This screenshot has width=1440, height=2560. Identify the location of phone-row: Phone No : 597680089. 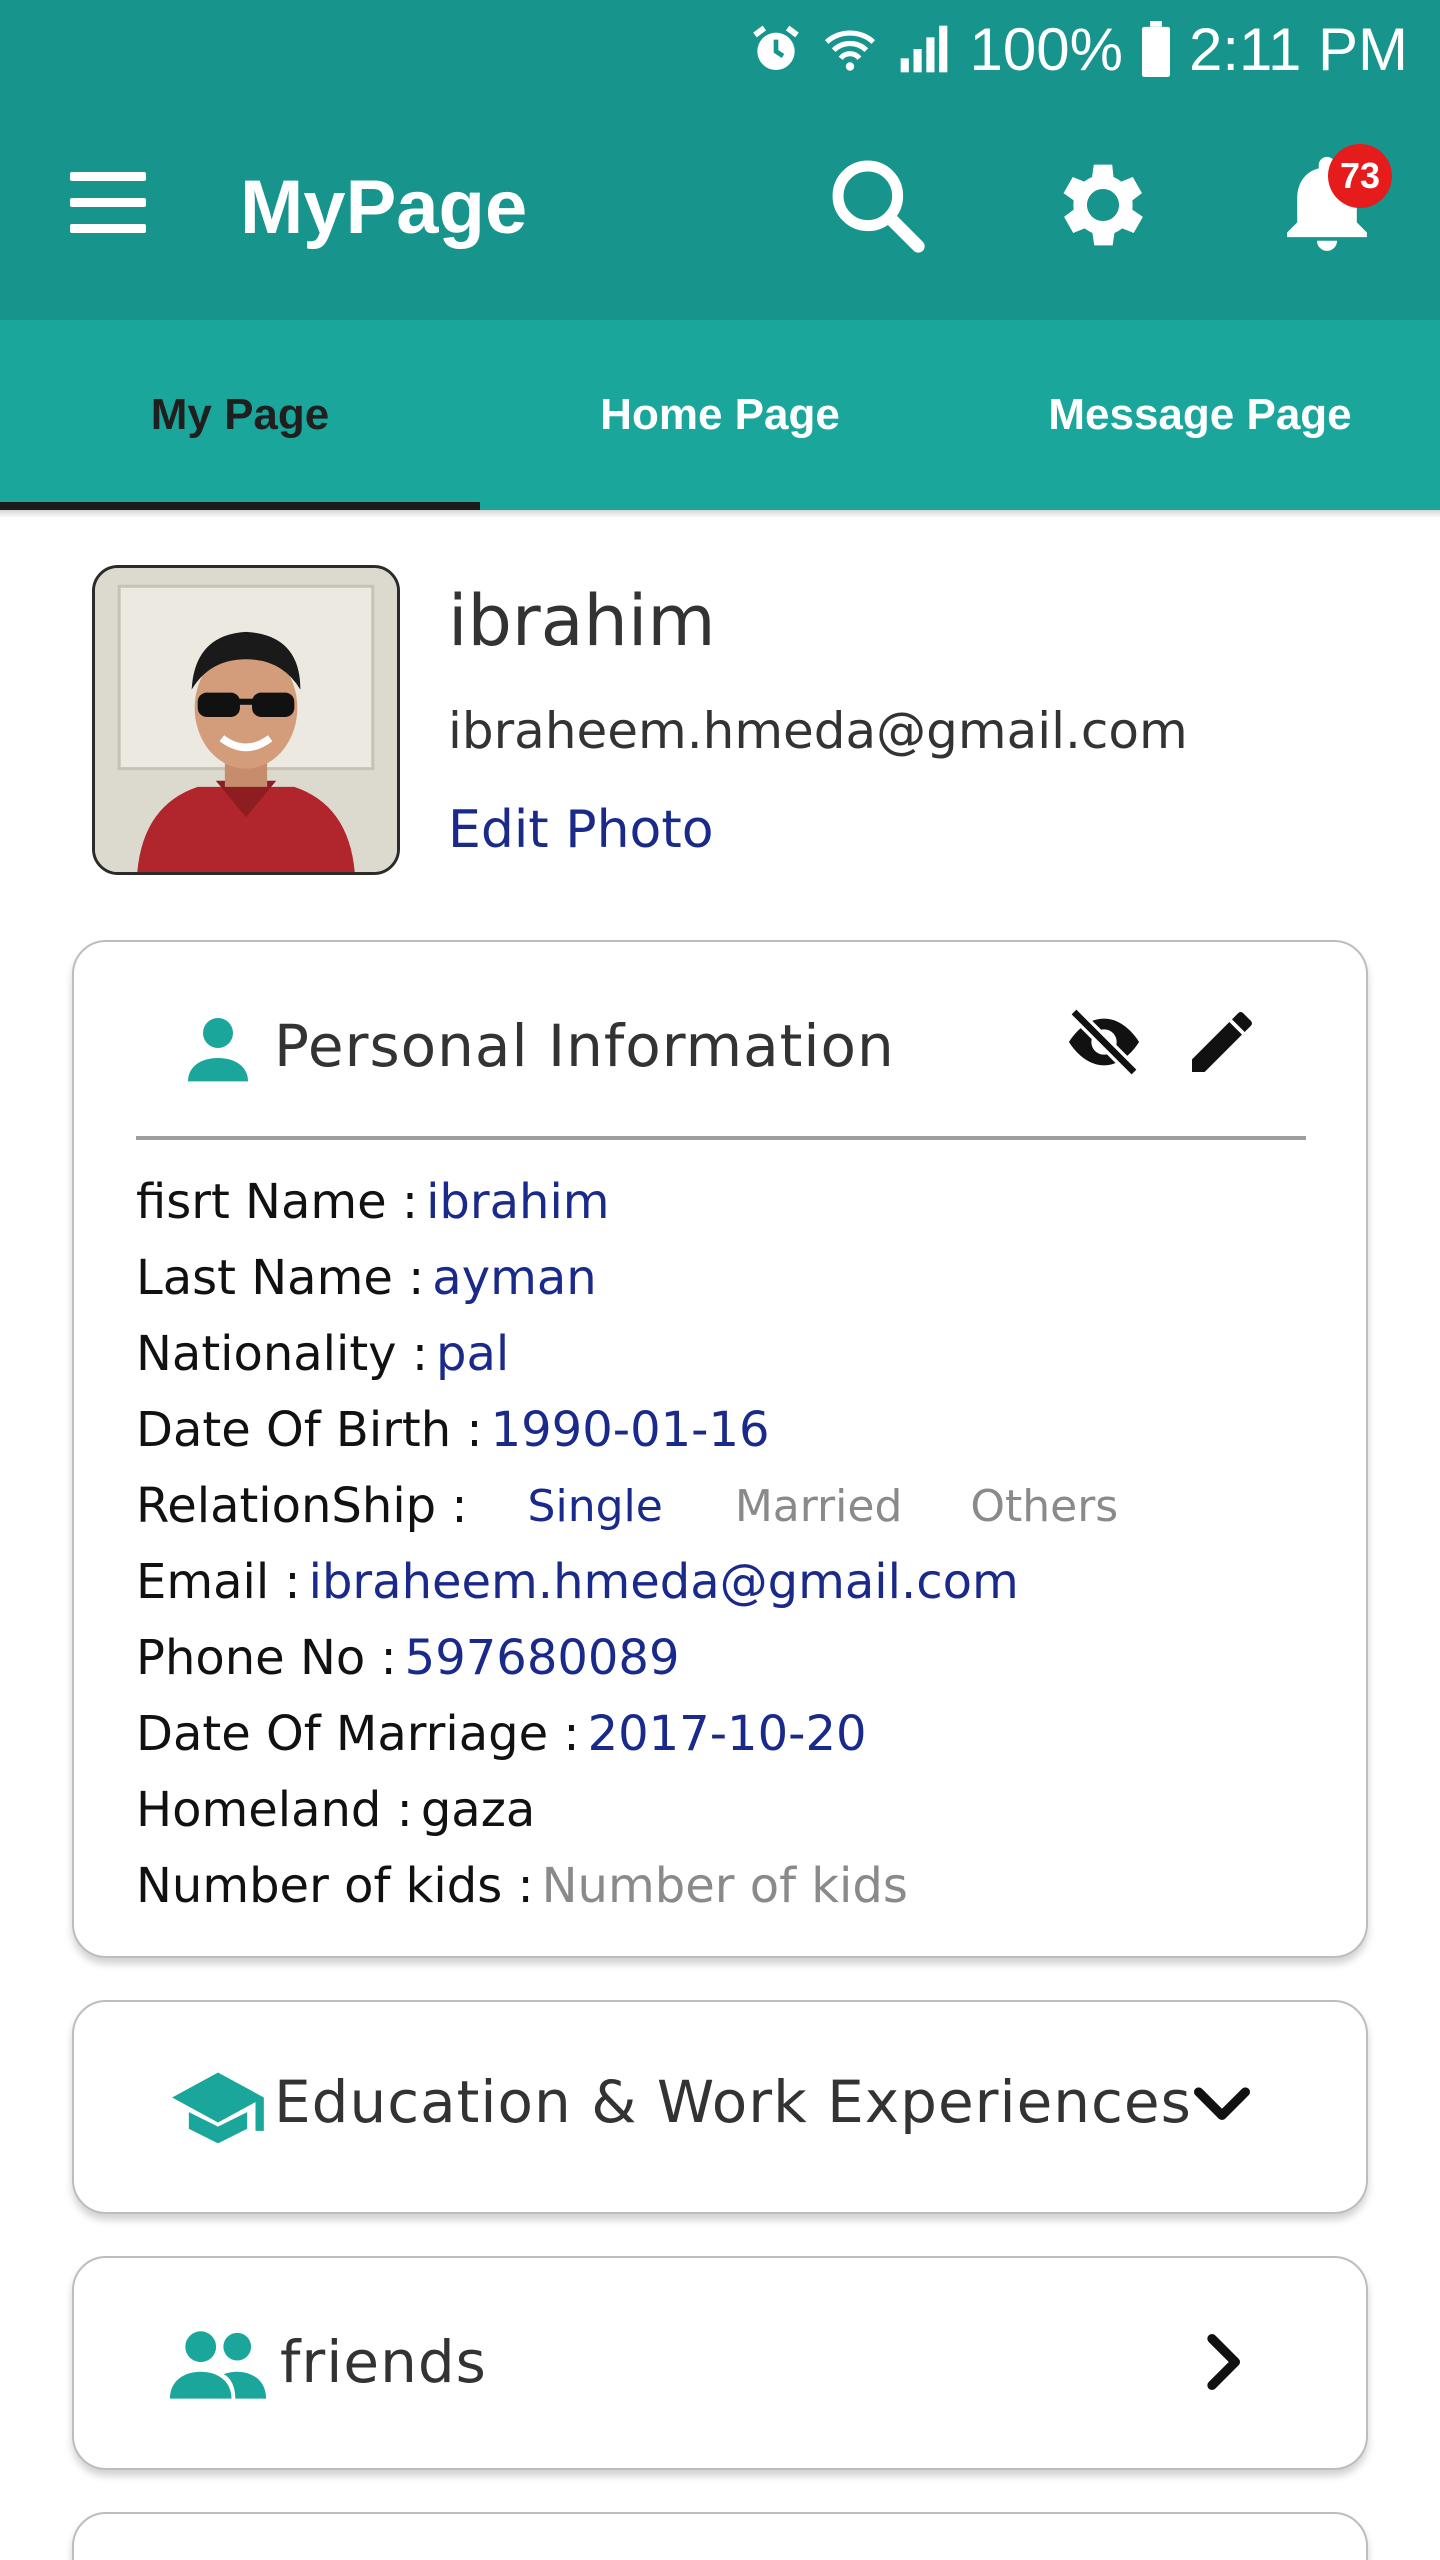
(627, 1658).